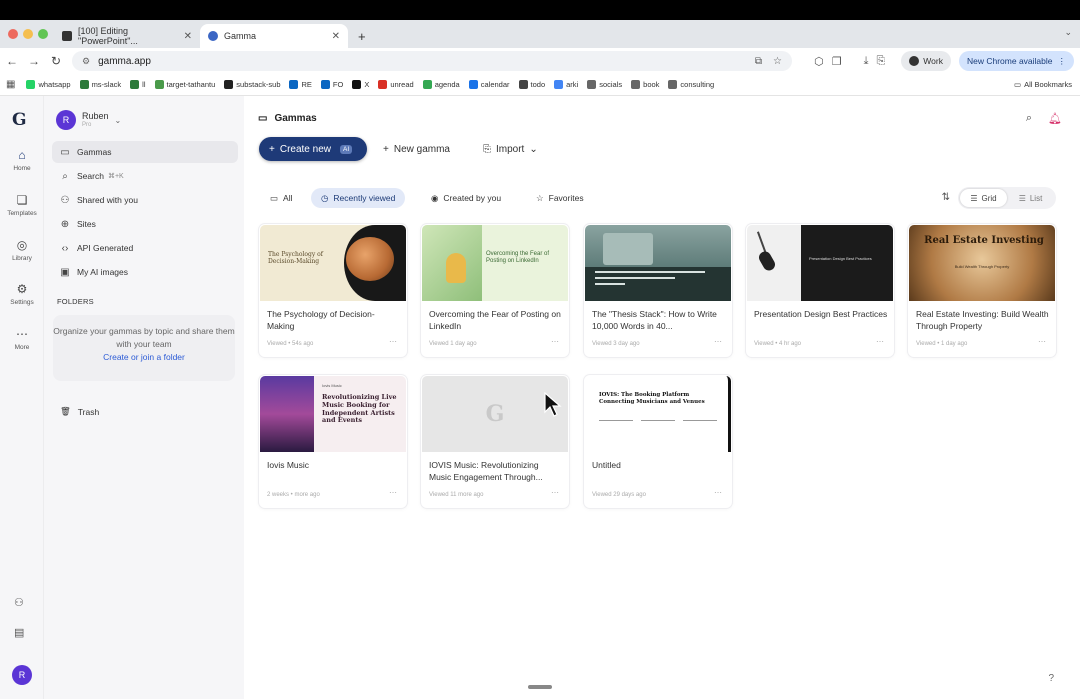 This screenshot has height=699, width=1080. What do you see at coordinates (531, 84) in the screenshot?
I see `bookmark-item: todo` at bounding box center [531, 84].